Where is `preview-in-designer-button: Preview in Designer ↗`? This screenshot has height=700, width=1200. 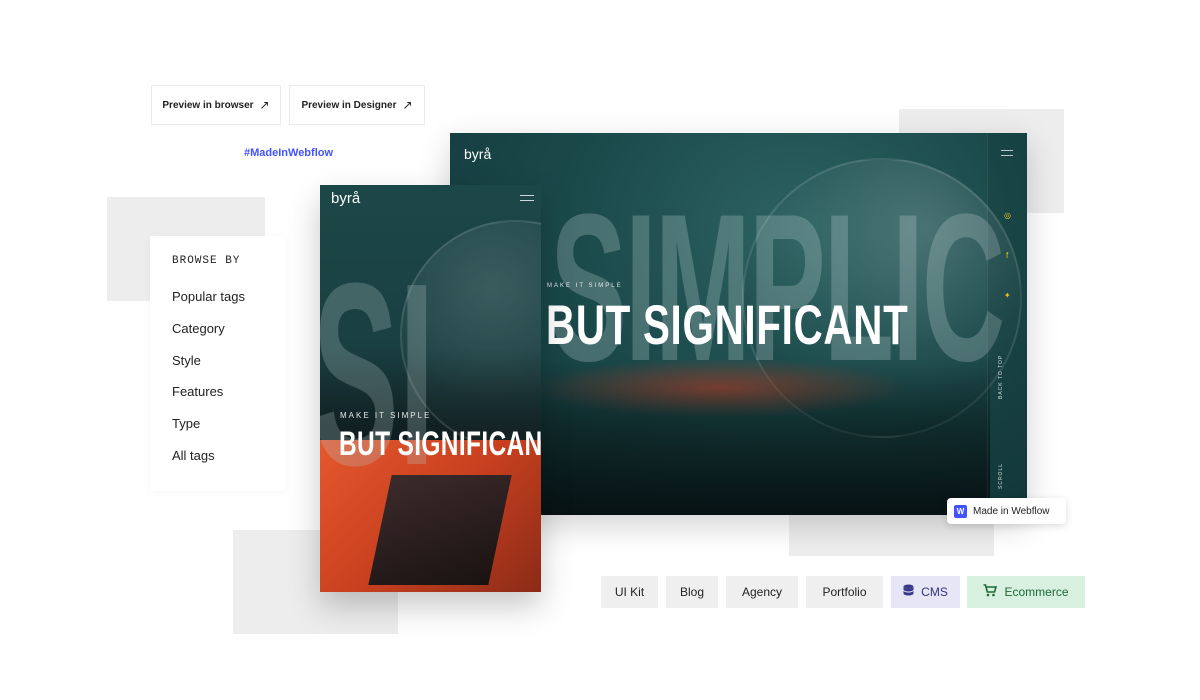
preview-in-designer-button: Preview in Designer ↗ is located at coordinates (357, 105).